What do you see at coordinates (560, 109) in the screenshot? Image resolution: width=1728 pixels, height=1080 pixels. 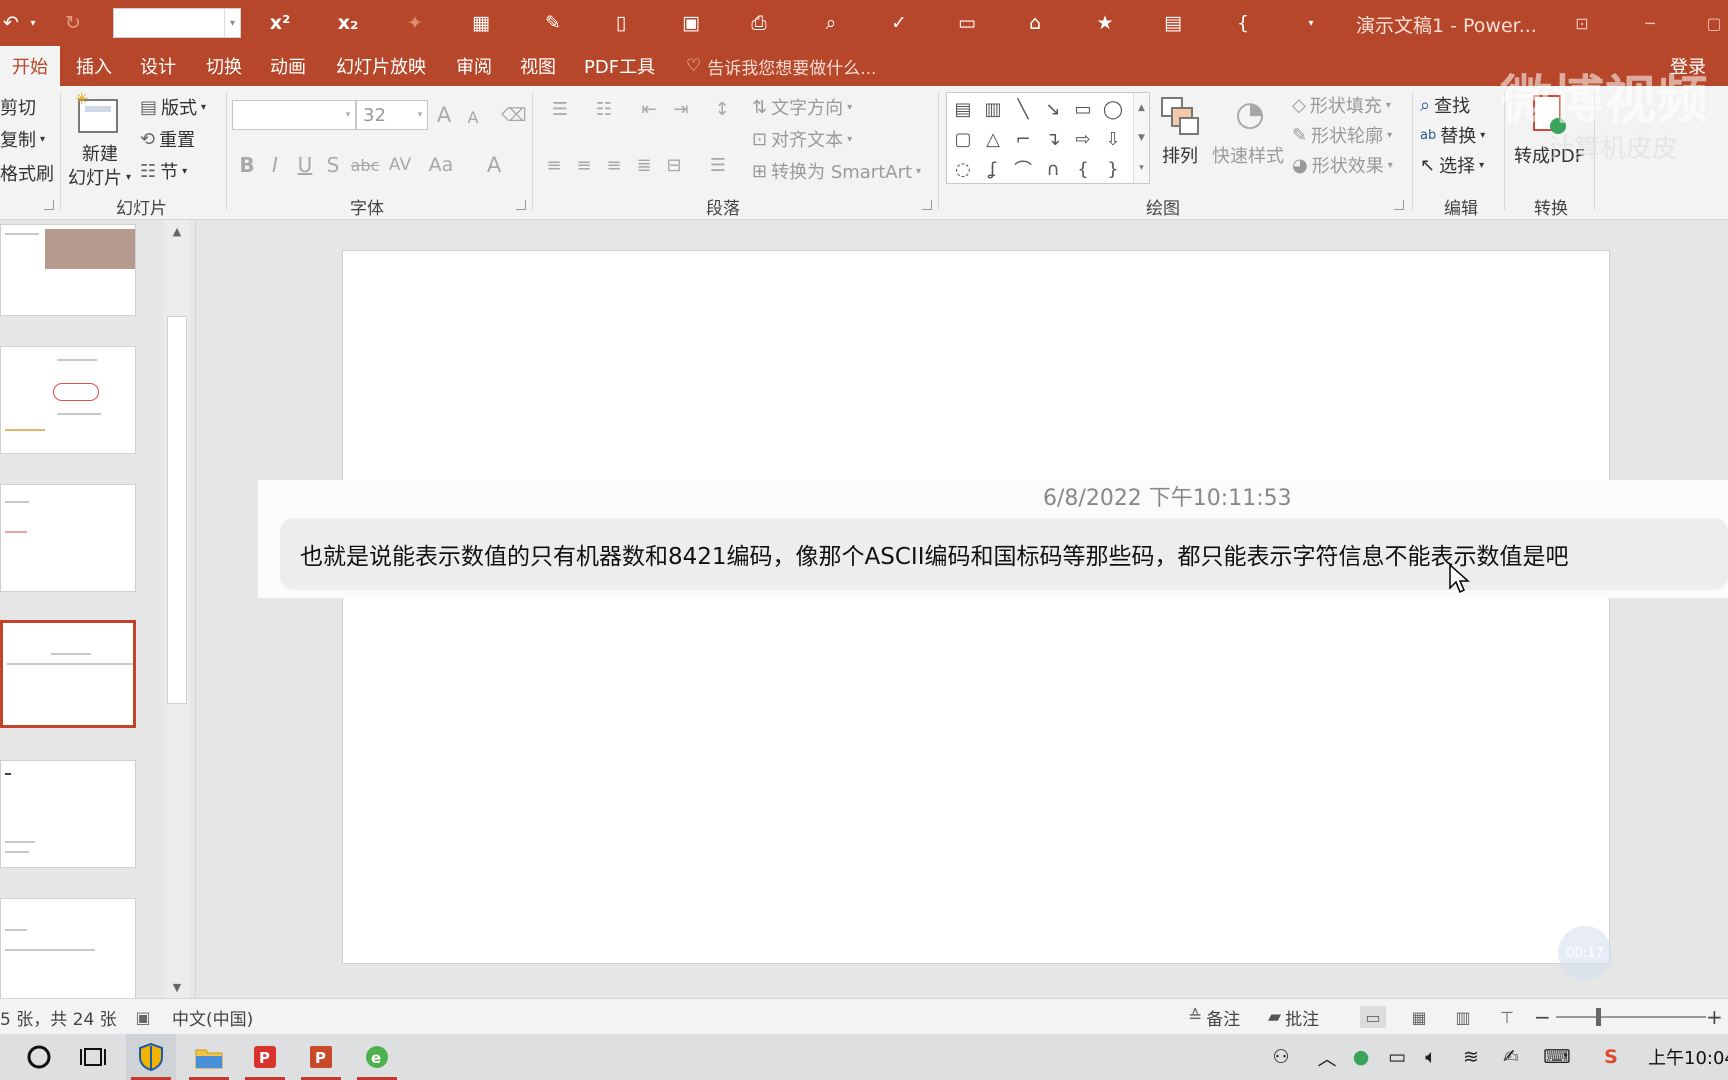 I see `bullets-icon: ☰` at bounding box center [560, 109].